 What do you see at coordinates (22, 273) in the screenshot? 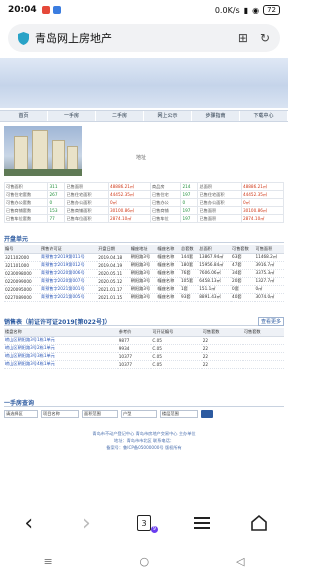
I see `table-cell: 0230098000` at bounding box center [22, 273].